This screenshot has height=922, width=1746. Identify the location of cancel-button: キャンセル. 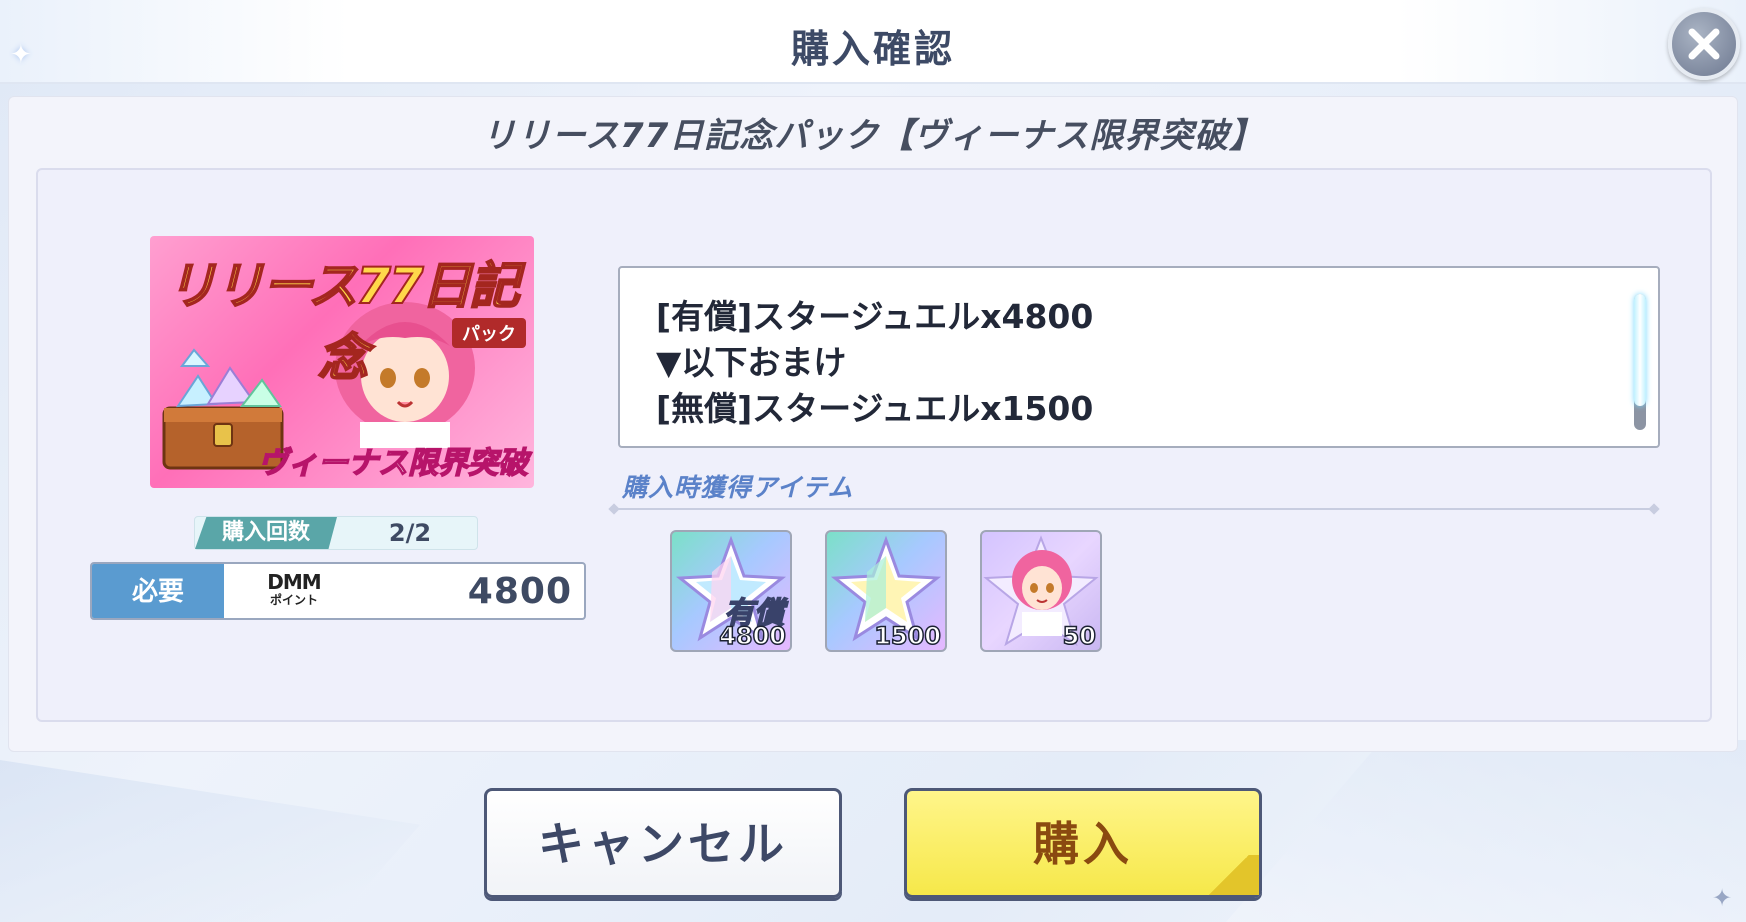
(663, 843).